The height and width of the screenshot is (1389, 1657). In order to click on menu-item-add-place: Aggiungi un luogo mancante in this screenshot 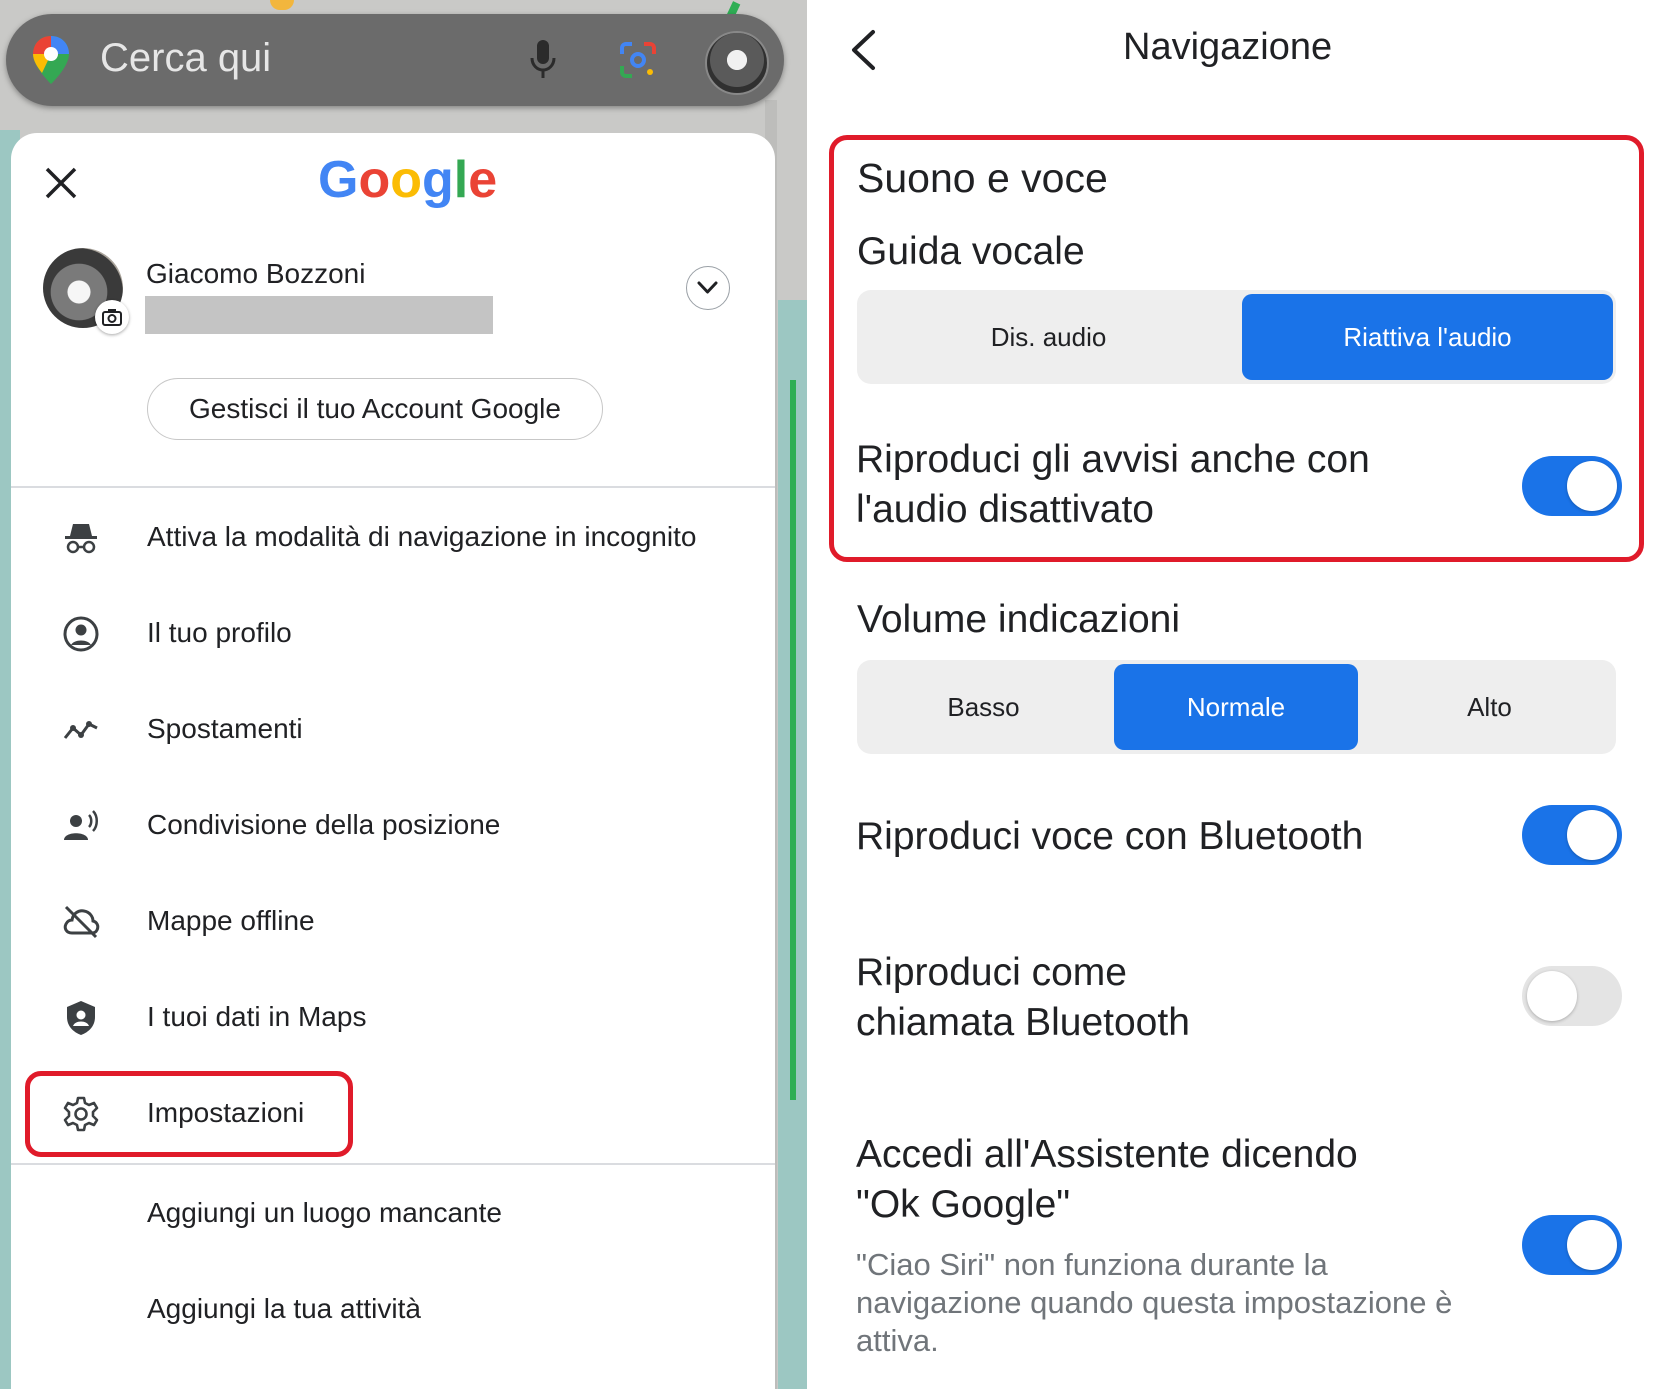, I will do `click(393, 1211)`.